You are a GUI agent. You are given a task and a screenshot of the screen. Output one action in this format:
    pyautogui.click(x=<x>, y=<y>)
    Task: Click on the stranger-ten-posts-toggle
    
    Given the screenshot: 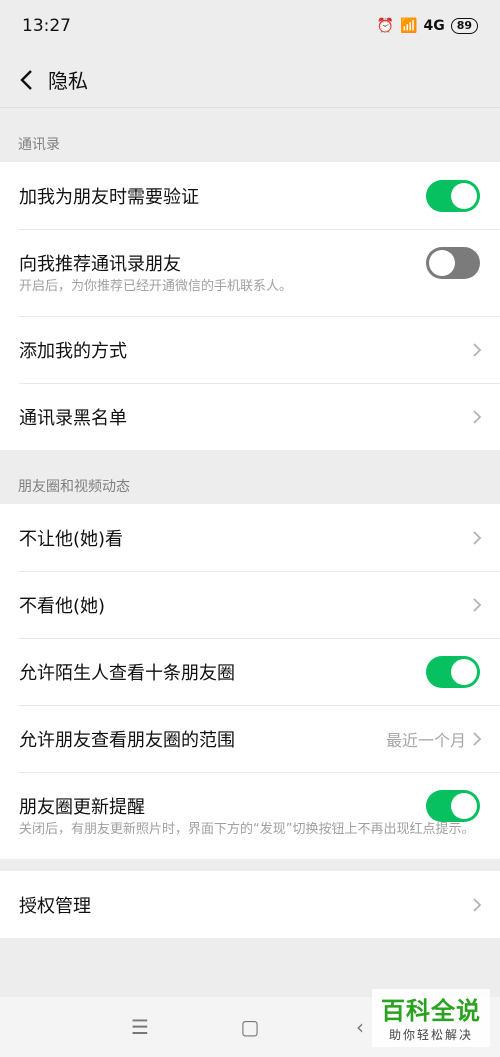 What is the action you would take?
    pyautogui.click(x=453, y=671)
    